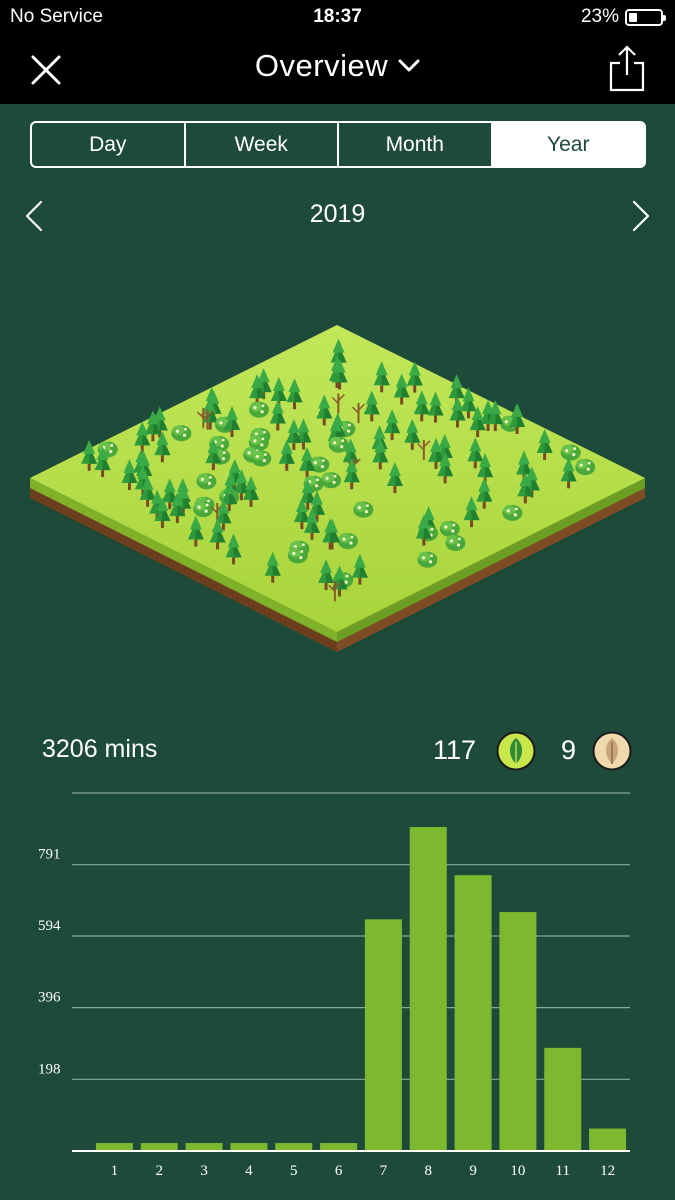 Image resolution: width=675 pixels, height=1200 pixels. What do you see at coordinates (569, 750) in the screenshot?
I see `dead-tree-count: 9` at bounding box center [569, 750].